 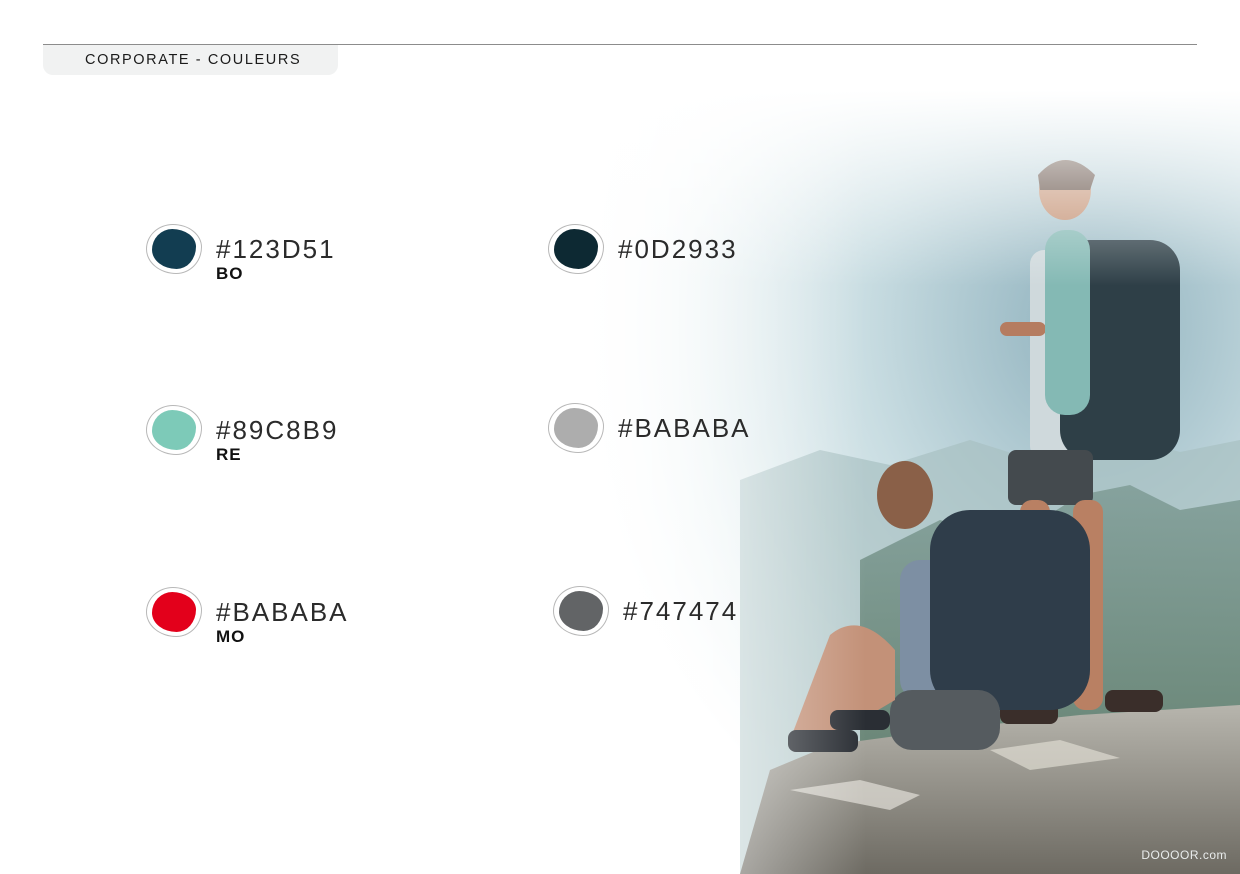 I want to click on watermark: DOOOOR.com, so click(x=1184, y=855).